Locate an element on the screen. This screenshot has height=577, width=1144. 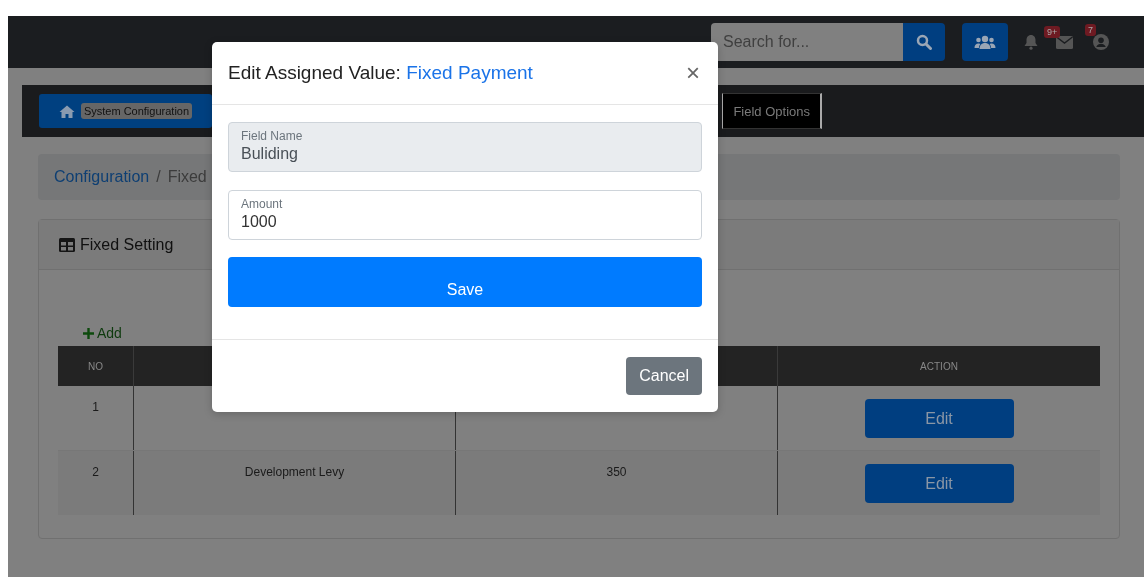
table-cell: Development Levy is located at coordinates (294, 483).